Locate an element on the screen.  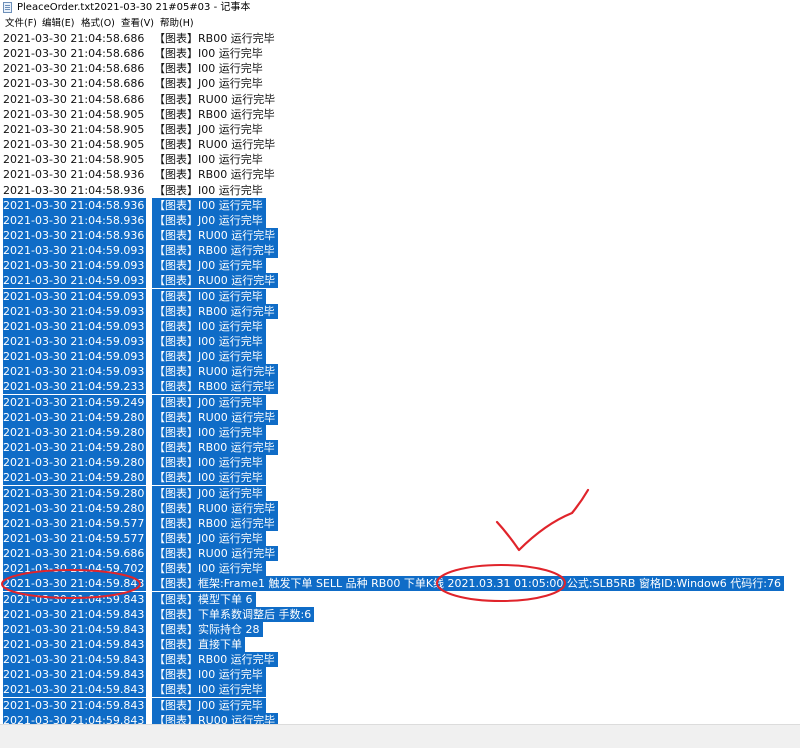
status-bar is located at coordinates (400, 736).